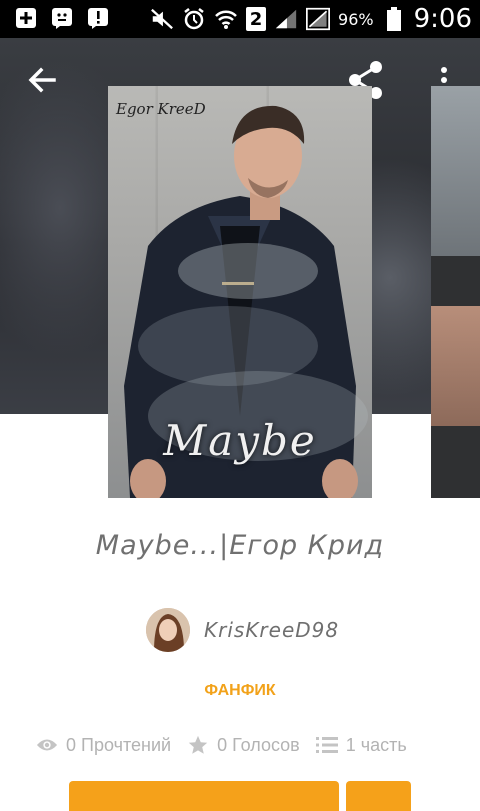  I want to click on no-signal-icon, so click(318, 19).